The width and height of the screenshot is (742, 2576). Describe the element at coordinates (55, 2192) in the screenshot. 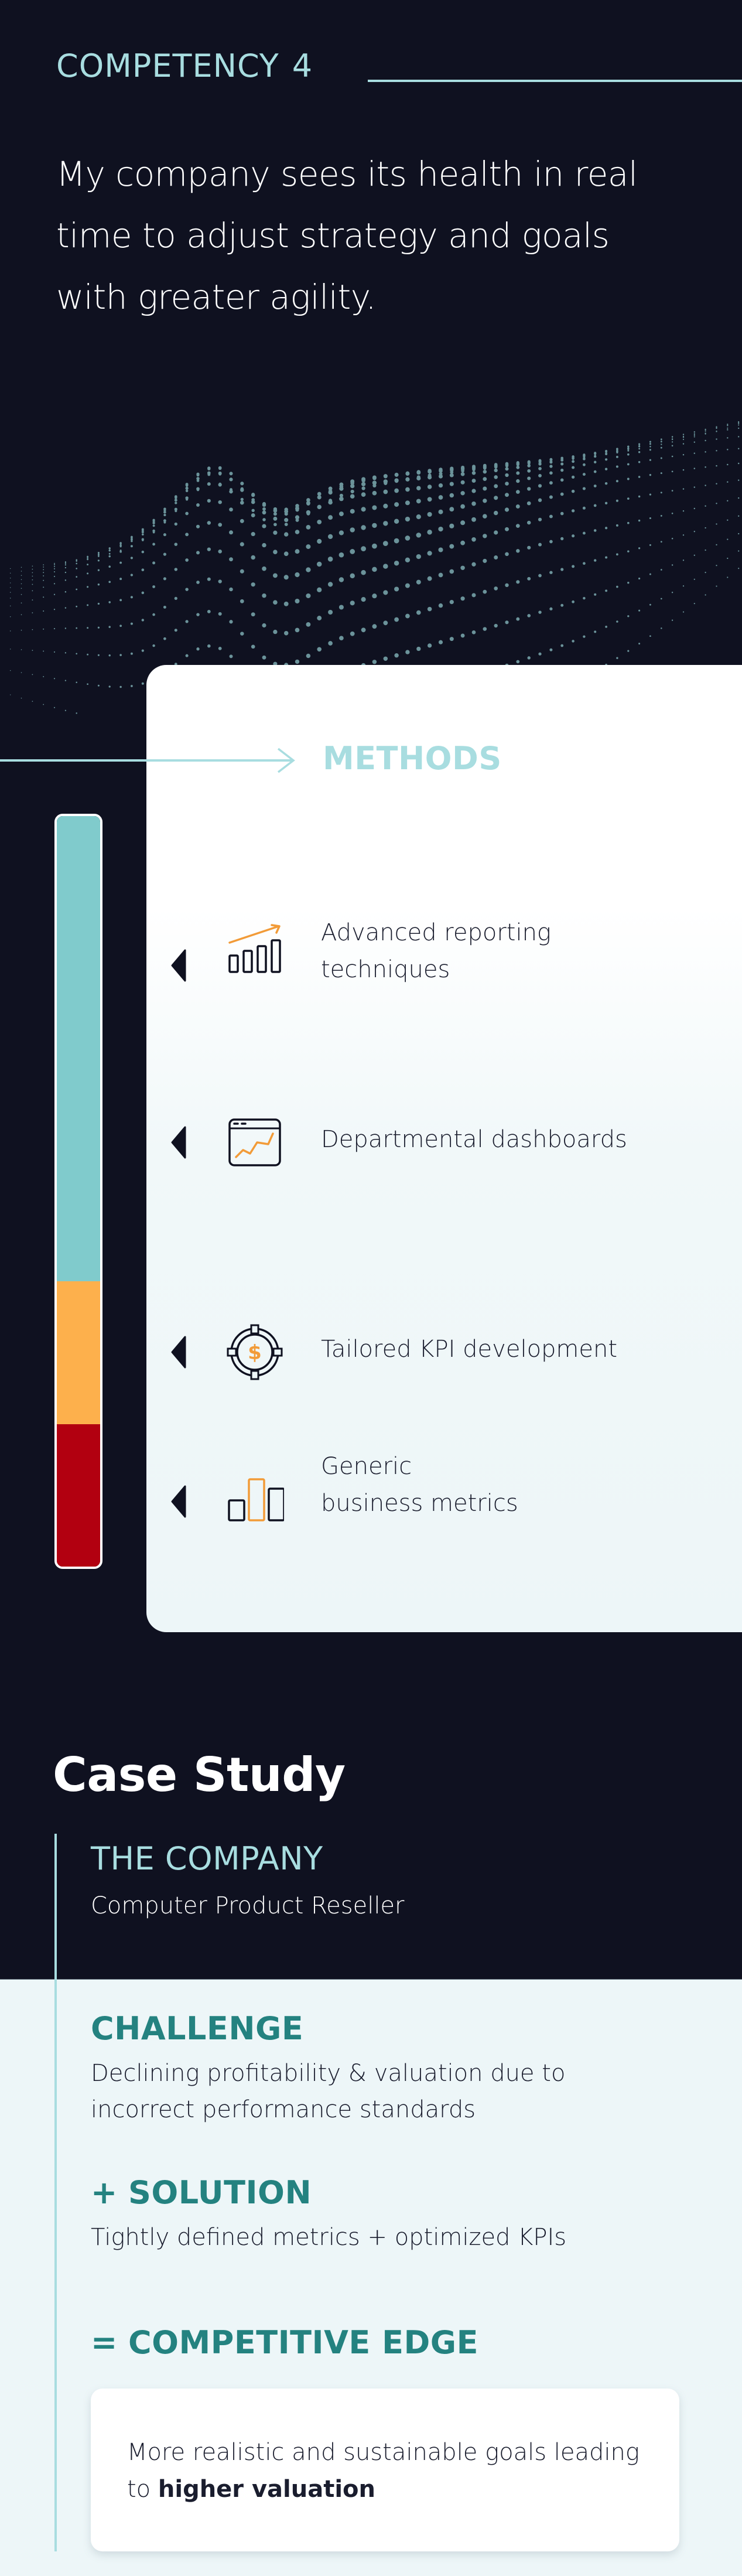

I see `case-study-timeline-rule` at that location.